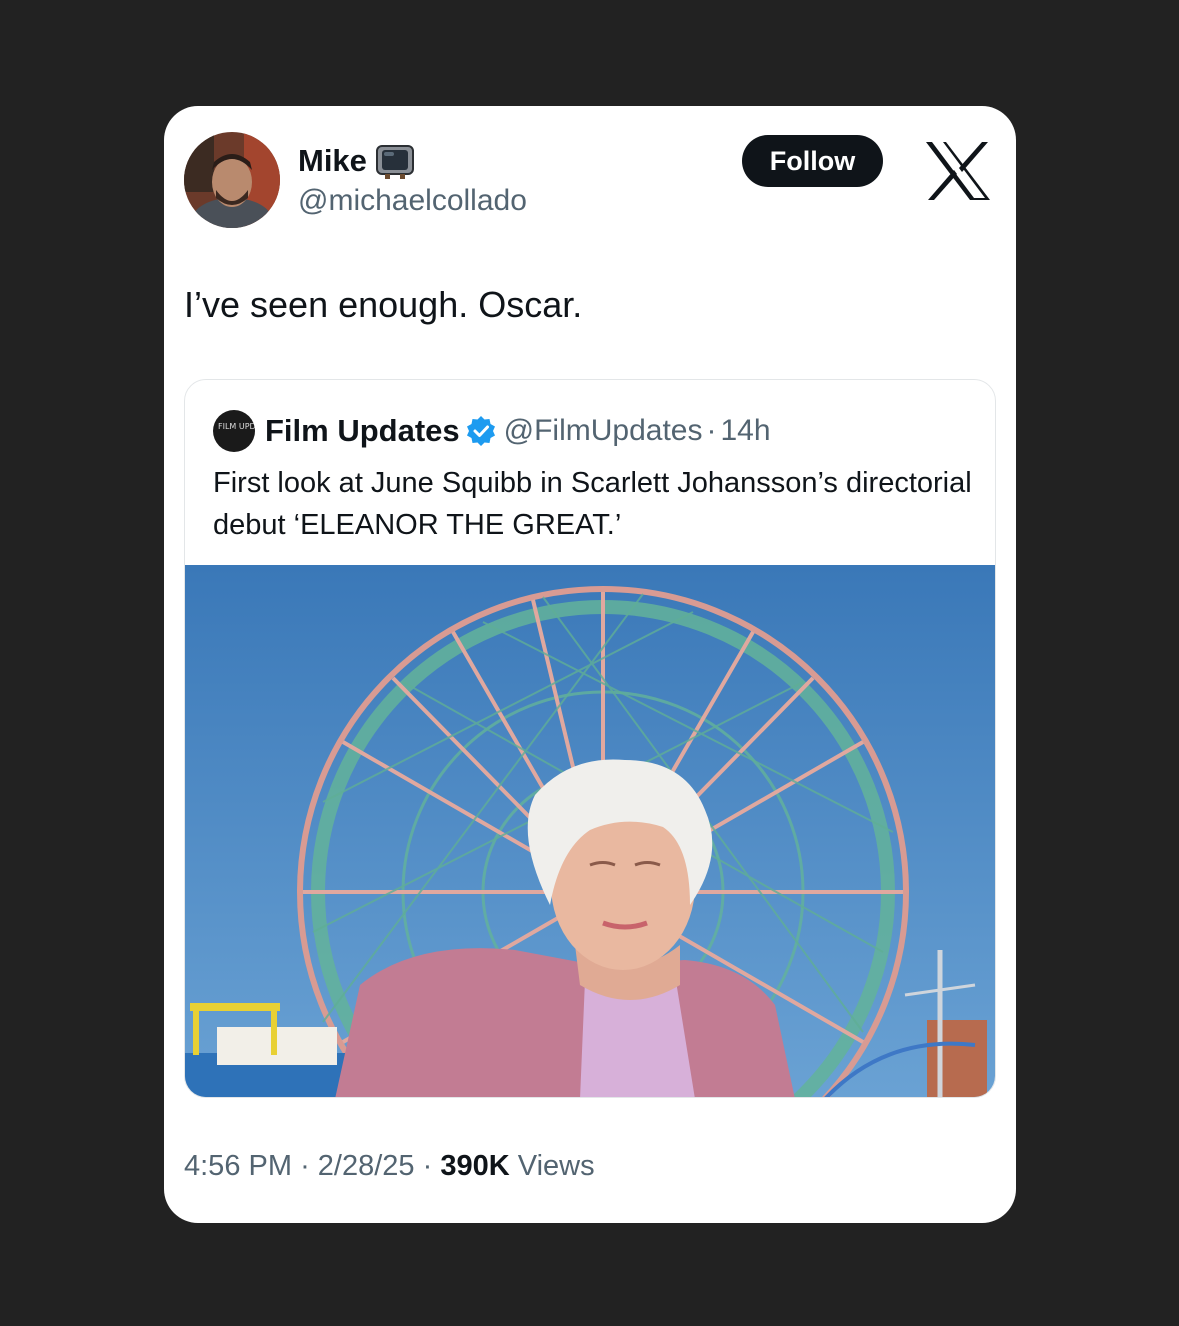  Describe the element at coordinates (958, 171) in the screenshot. I see `x-logo-icon` at that location.